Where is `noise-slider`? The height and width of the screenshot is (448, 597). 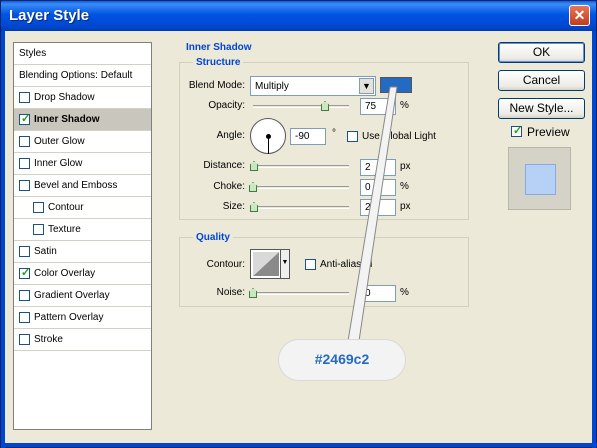
noise-slider is located at coordinates (301, 293).